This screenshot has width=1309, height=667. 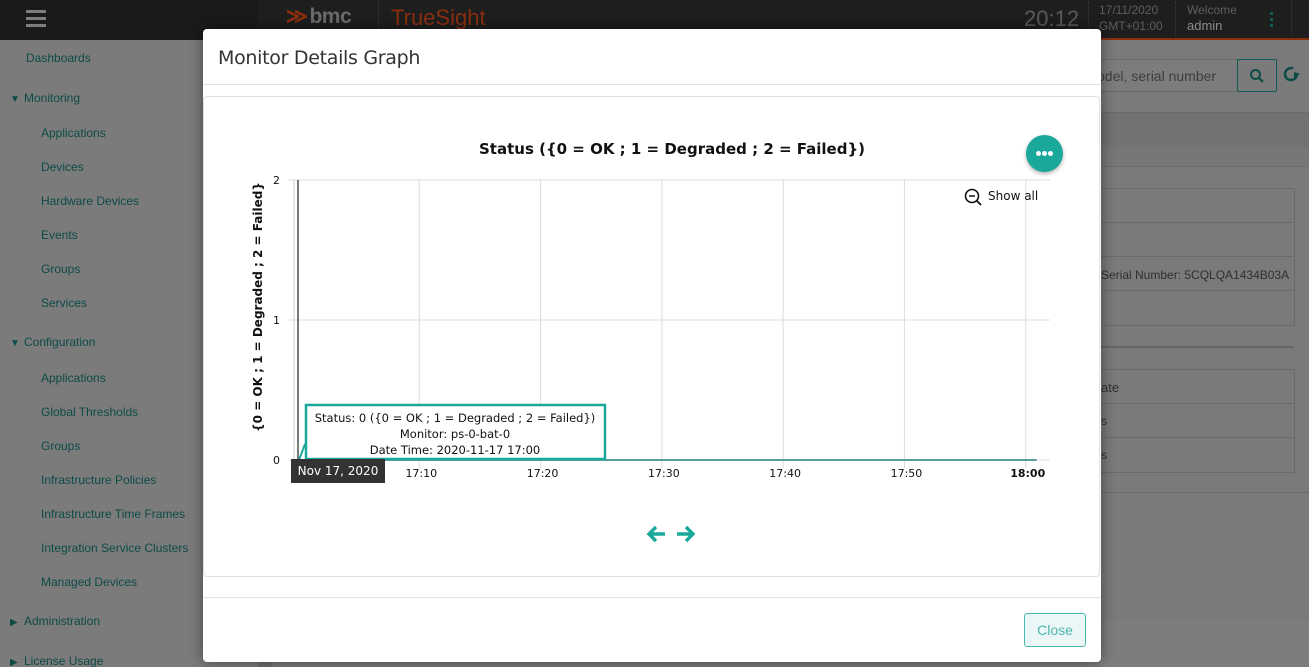 I want to click on close-button: Close, so click(x=1055, y=630).